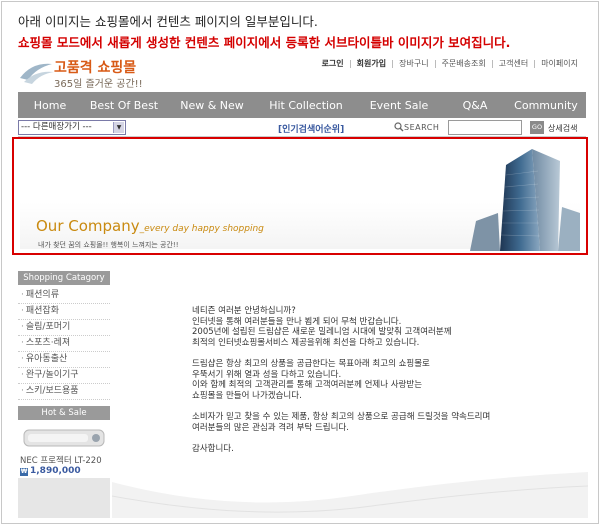  What do you see at coordinates (399, 127) in the screenshot?
I see `search-icon` at bounding box center [399, 127].